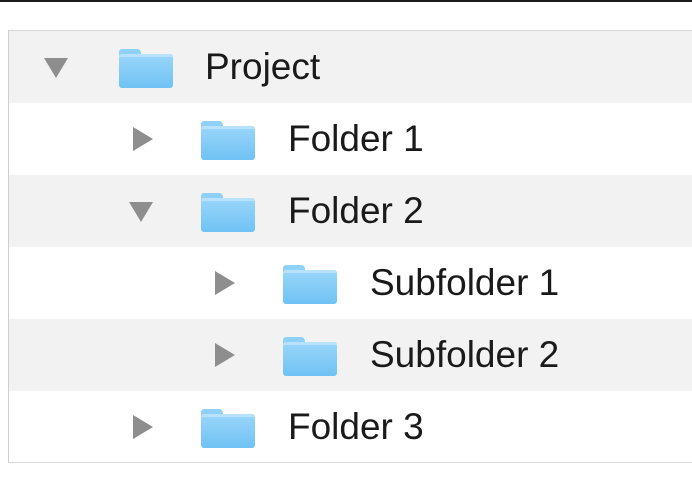 The height and width of the screenshot is (489, 692). Describe the element at coordinates (356, 210) in the screenshot. I see `tree-row-label: Folder 2` at that location.